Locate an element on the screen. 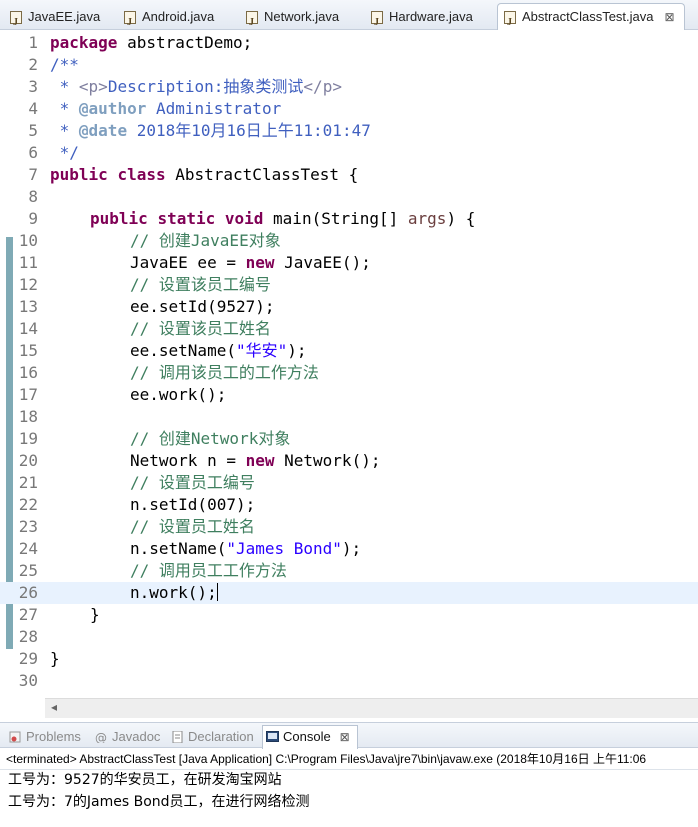 The width and height of the screenshot is (698, 827). horizontal-scrollbar: ◂ is located at coordinates (371, 708).